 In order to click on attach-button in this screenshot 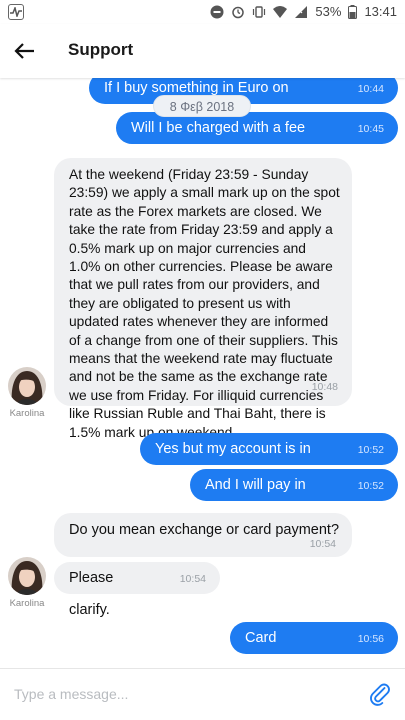, I will do `click(380, 694)`.